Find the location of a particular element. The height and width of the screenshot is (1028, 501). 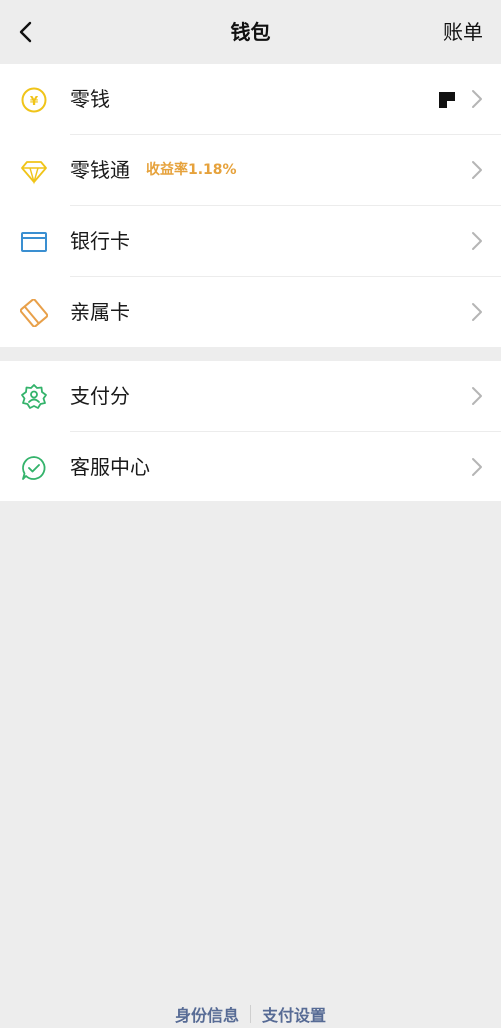

family-card-label: 亲属卡 is located at coordinates (100, 312).